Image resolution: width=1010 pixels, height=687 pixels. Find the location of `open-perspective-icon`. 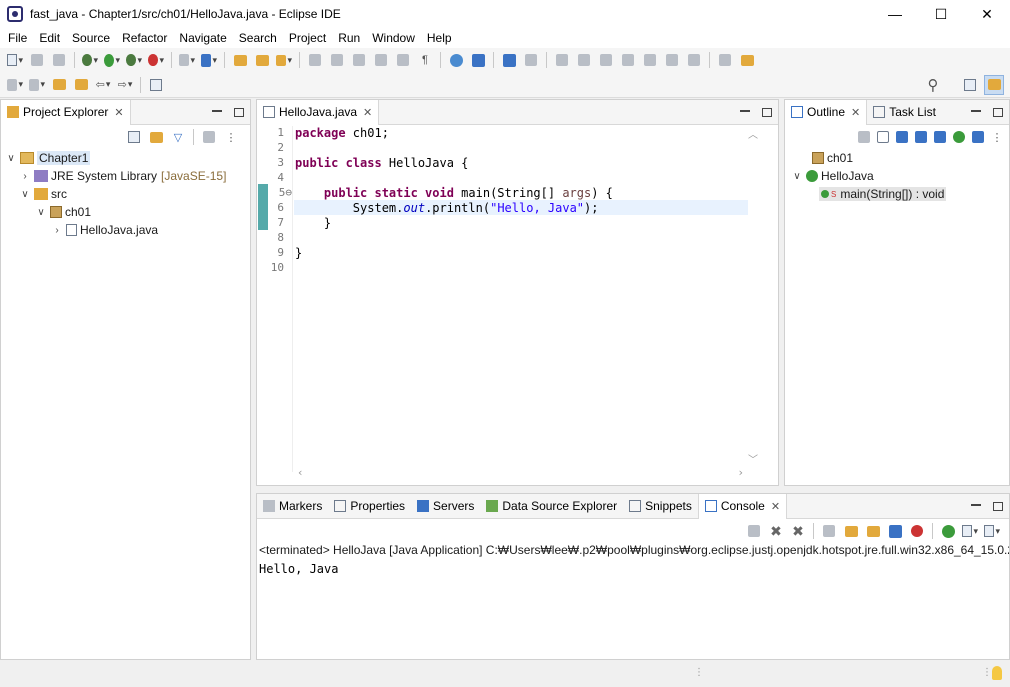

open-perspective-icon is located at coordinates (970, 85).